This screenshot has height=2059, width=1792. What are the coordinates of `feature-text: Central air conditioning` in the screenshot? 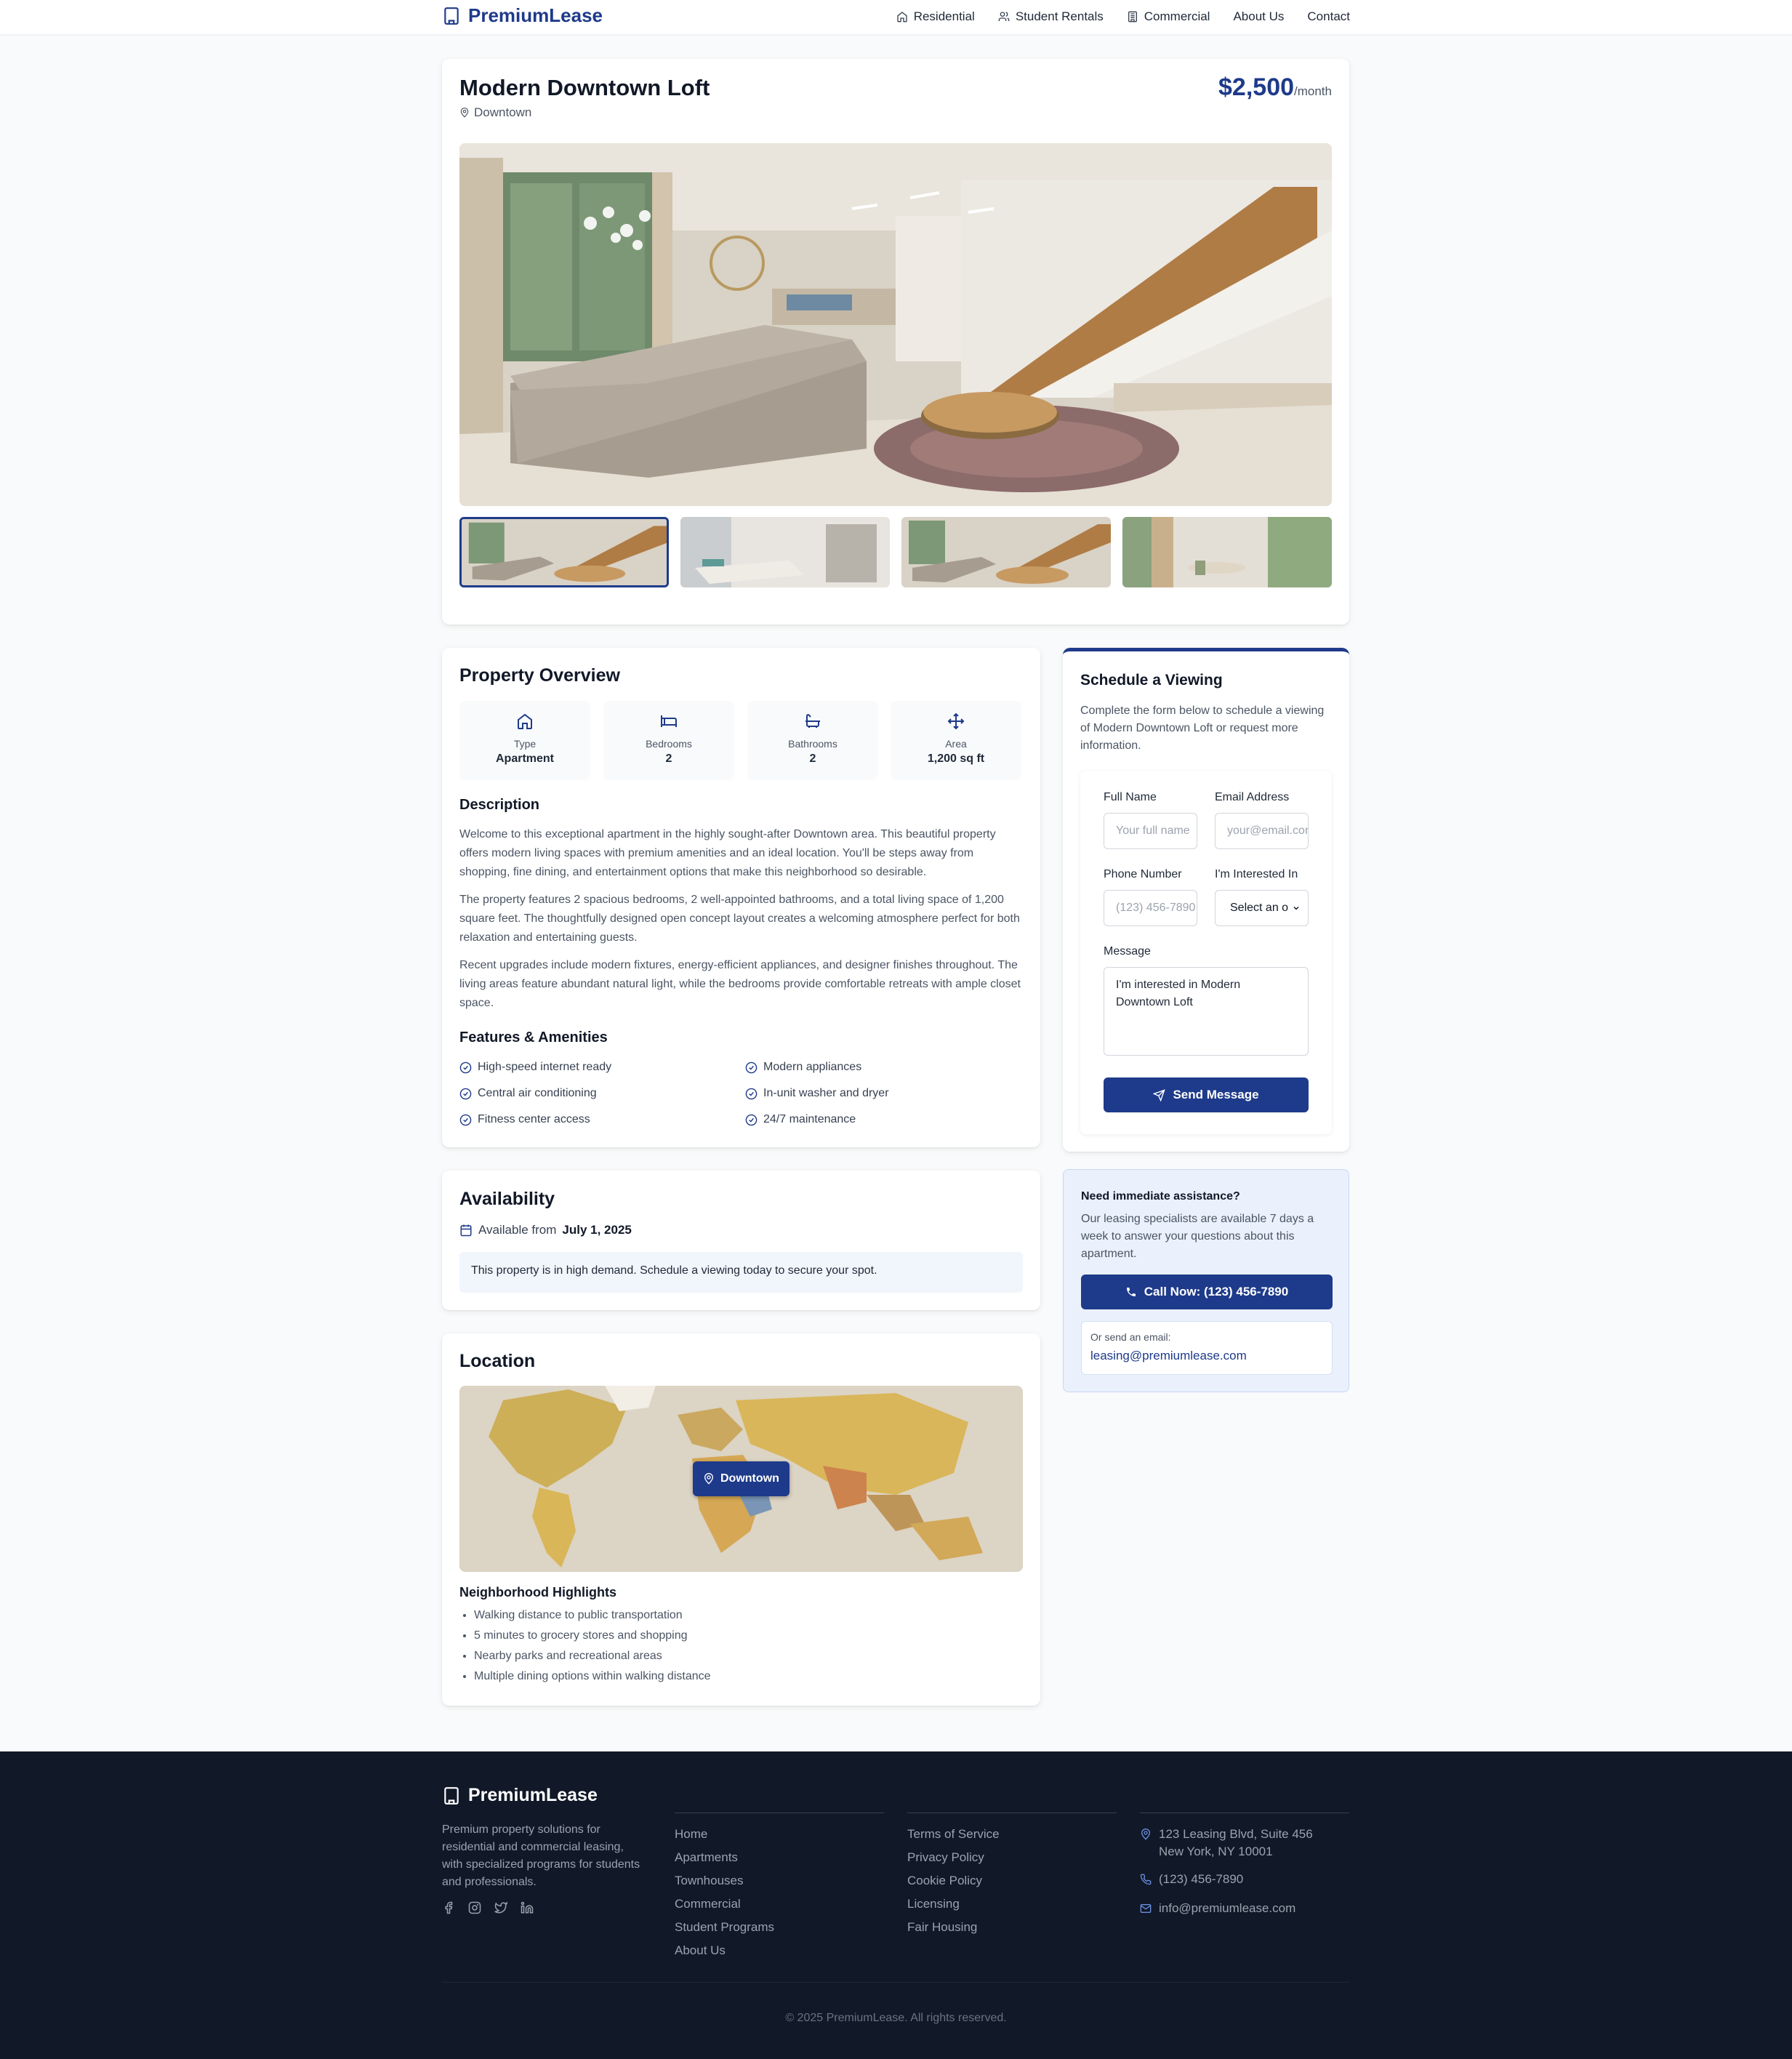 It's located at (538, 1093).